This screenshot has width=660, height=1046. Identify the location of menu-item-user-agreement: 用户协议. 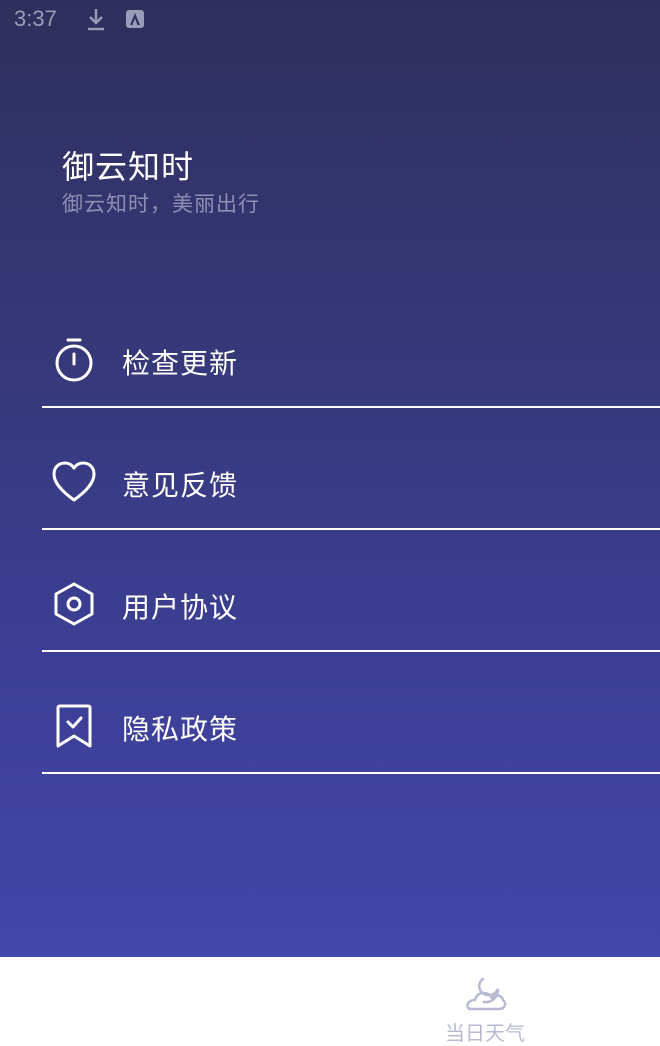
(351, 603).